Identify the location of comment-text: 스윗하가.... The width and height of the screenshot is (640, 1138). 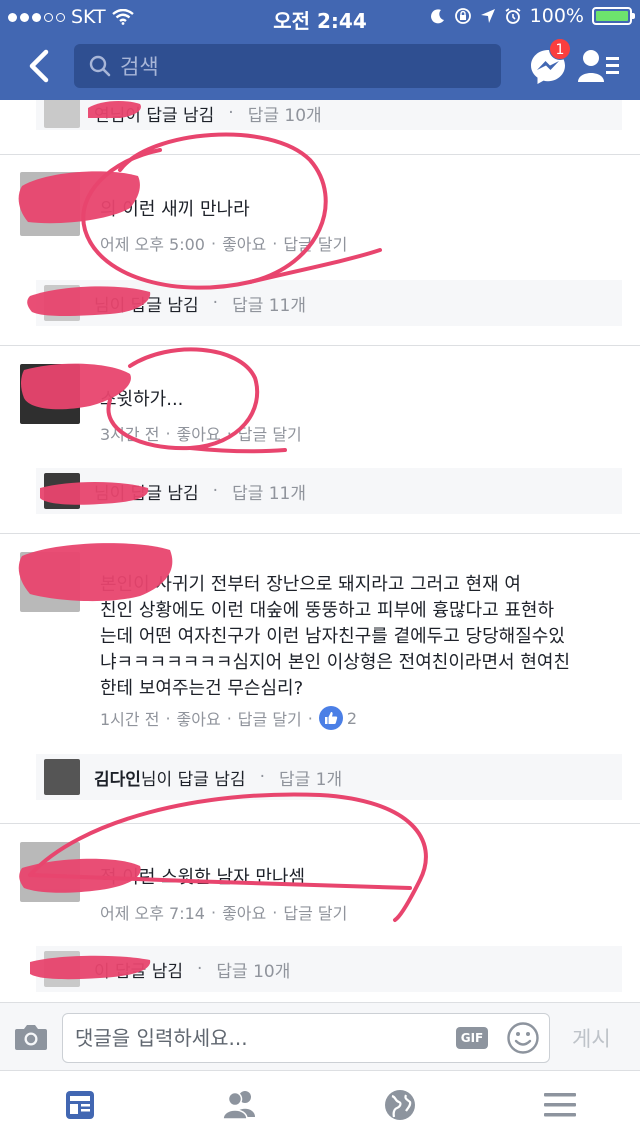
(142, 399).